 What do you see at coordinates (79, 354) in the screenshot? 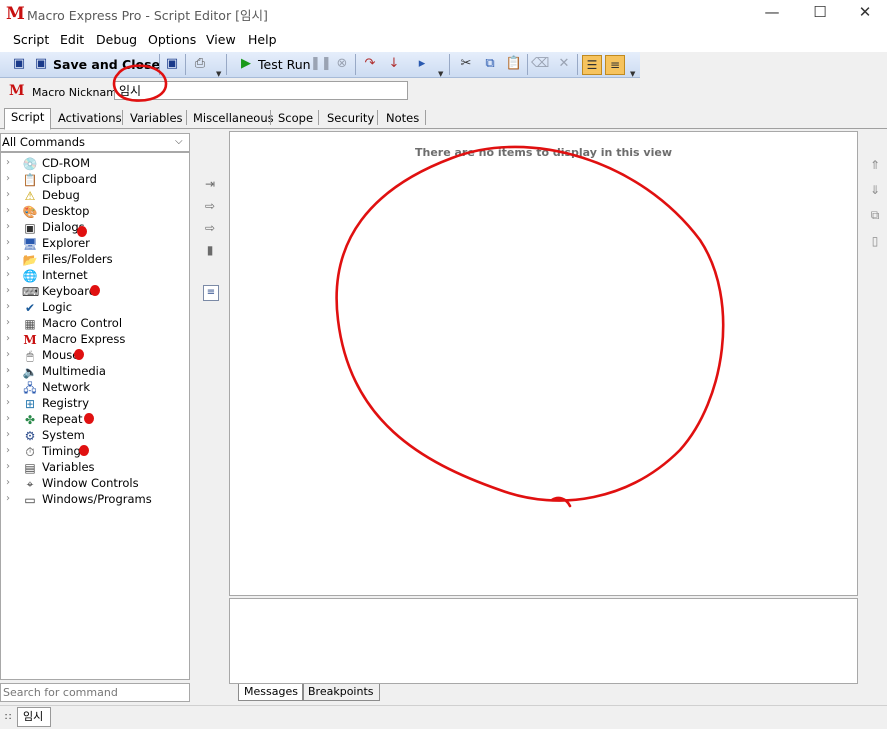
I see `annotation-dot-mouse` at bounding box center [79, 354].